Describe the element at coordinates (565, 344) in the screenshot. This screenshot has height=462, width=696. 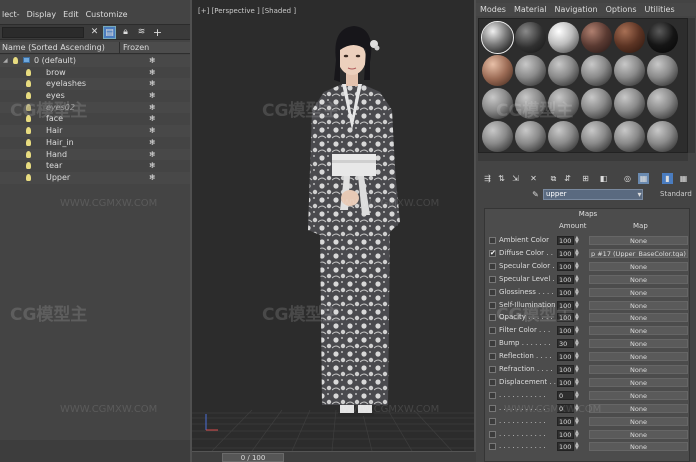
I see `map-amount-input: 30` at that location.